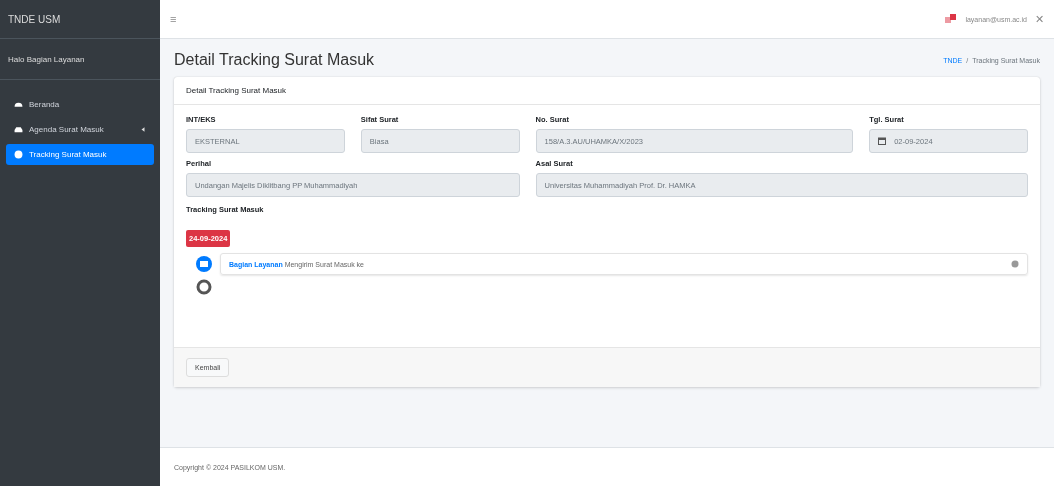 The width and height of the screenshot is (1054, 486). Describe the element at coordinates (882, 141) in the screenshot. I see `calendar-icon` at that location.